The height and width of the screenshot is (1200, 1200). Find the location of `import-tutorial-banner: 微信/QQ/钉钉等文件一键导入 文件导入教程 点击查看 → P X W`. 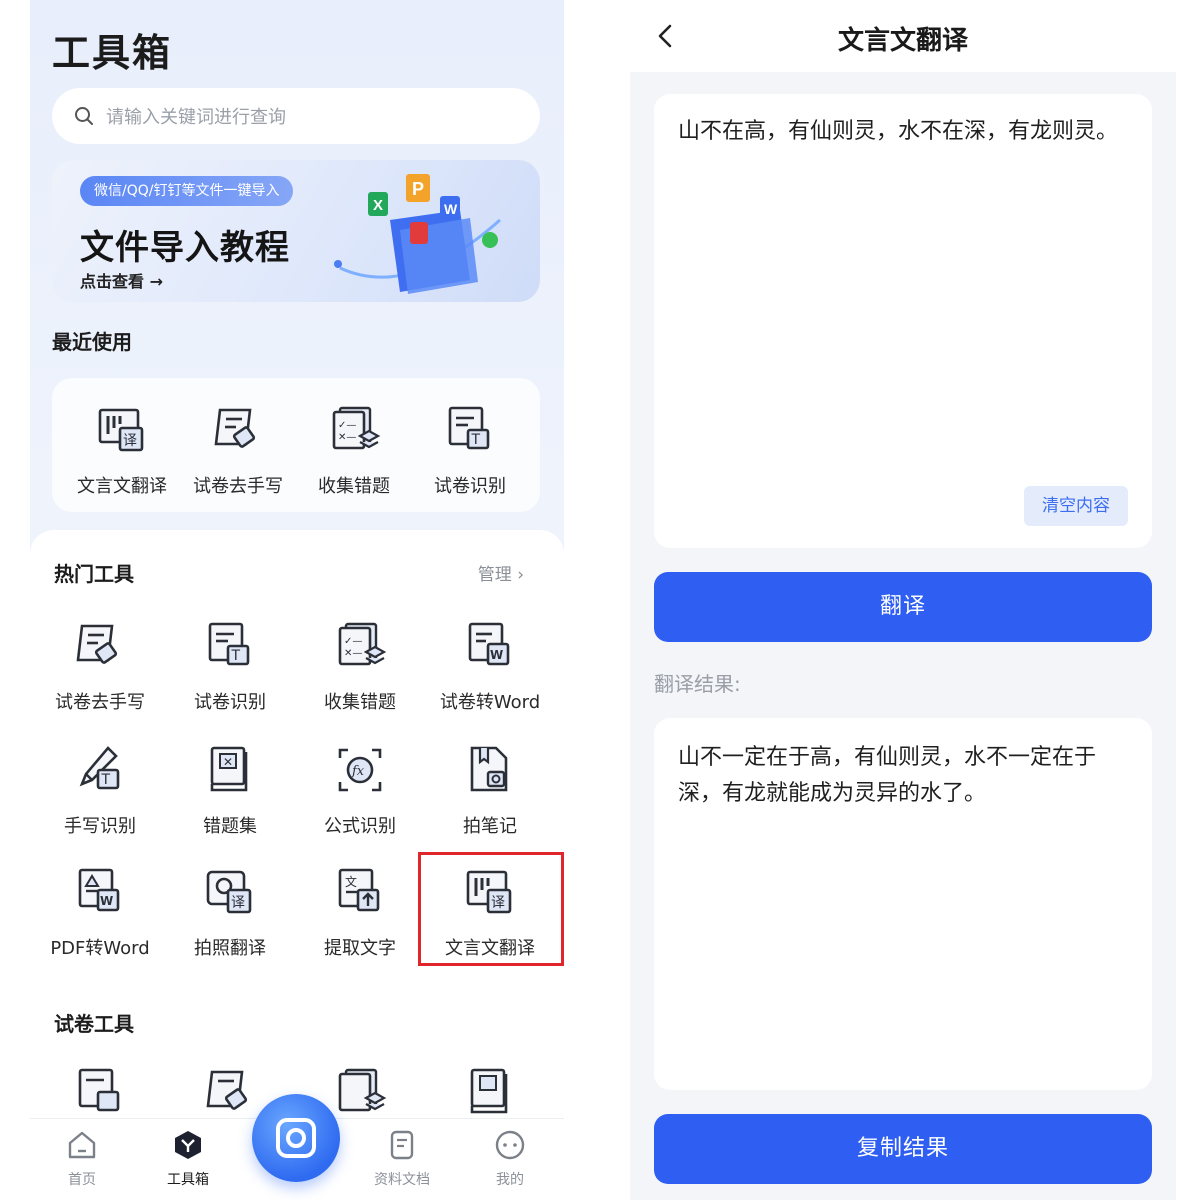

import-tutorial-banner: 微信/QQ/钉钉等文件一键导入 文件导入教程 点击查看 → P X W is located at coordinates (296, 231).